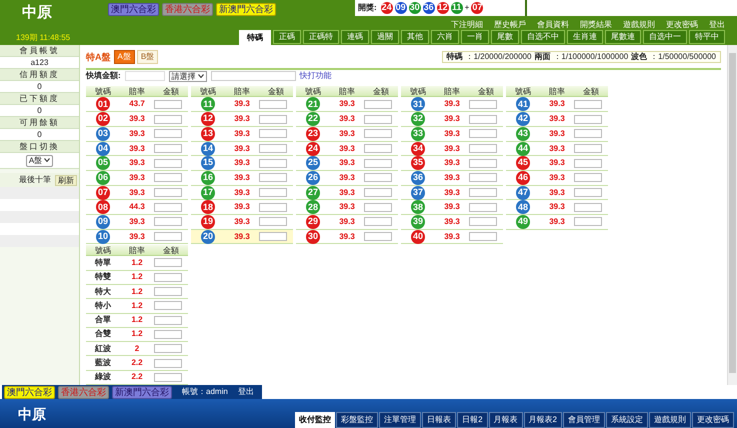 This screenshot has height=428, width=737. What do you see at coordinates (557, 193) in the screenshot?
I see `number-row: 47 39.3` at bounding box center [557, 193].